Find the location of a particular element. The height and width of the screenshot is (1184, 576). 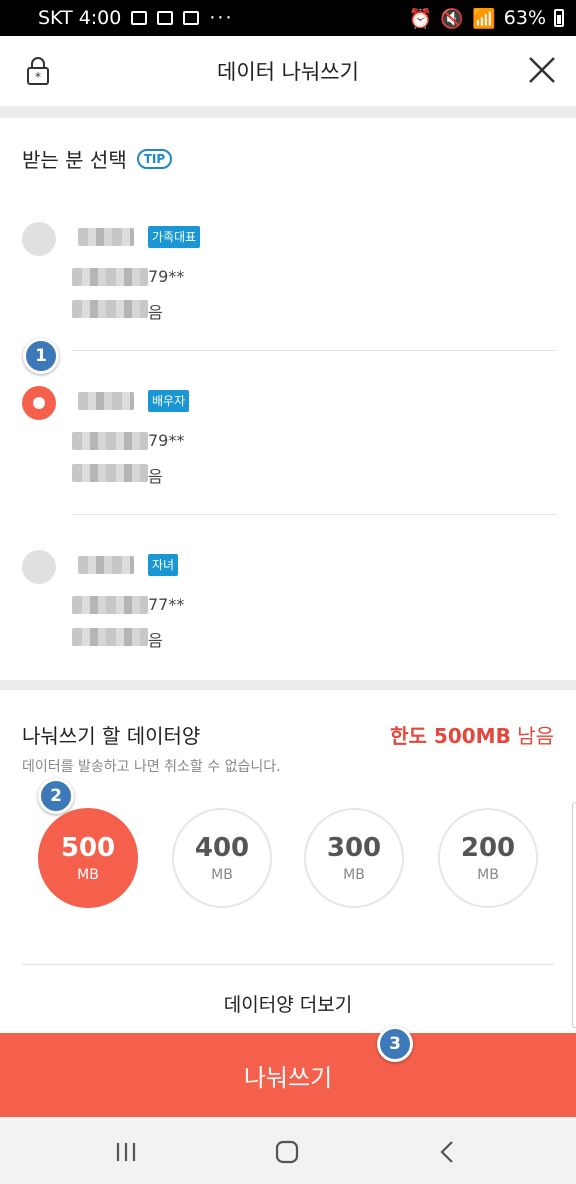

amount-value: 500 is located at coordinates (88, 848).